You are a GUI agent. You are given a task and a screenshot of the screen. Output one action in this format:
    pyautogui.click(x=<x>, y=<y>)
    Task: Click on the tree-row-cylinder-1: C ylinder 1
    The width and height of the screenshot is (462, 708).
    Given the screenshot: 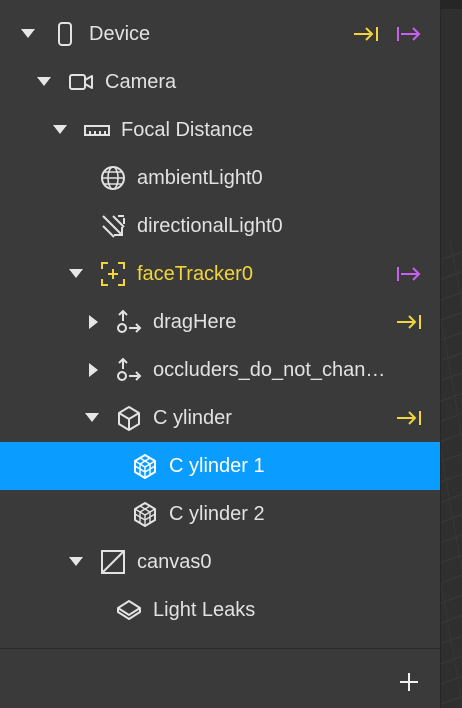 What is the action you would take?
    pyautogui.click(x=220, y=466)
    